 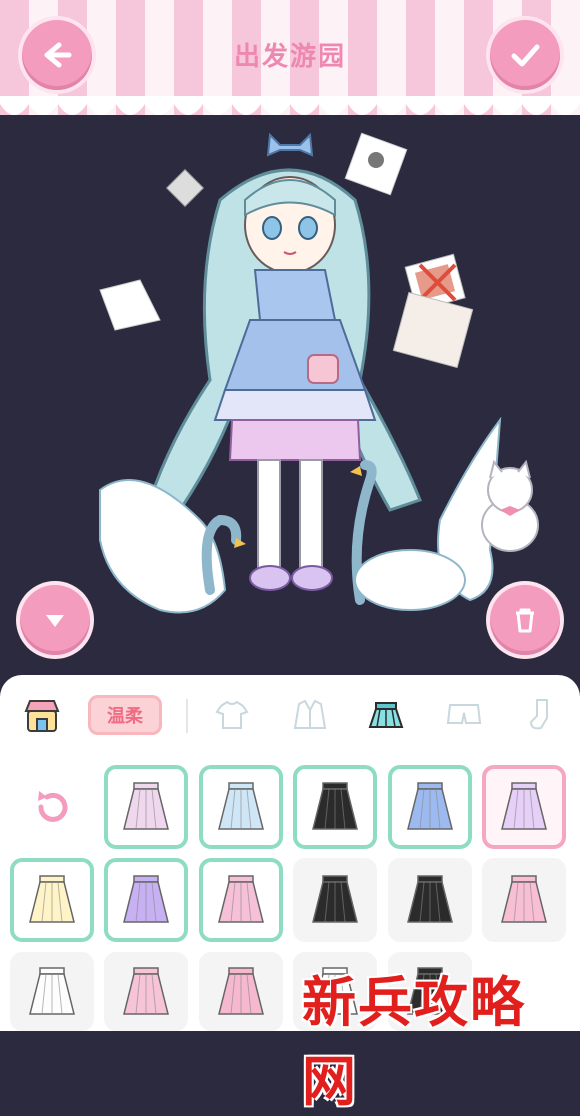 What do you see at coordinates (510, 505) in the screenshot?
I see `white-cat` at bounding box center [510, 505].